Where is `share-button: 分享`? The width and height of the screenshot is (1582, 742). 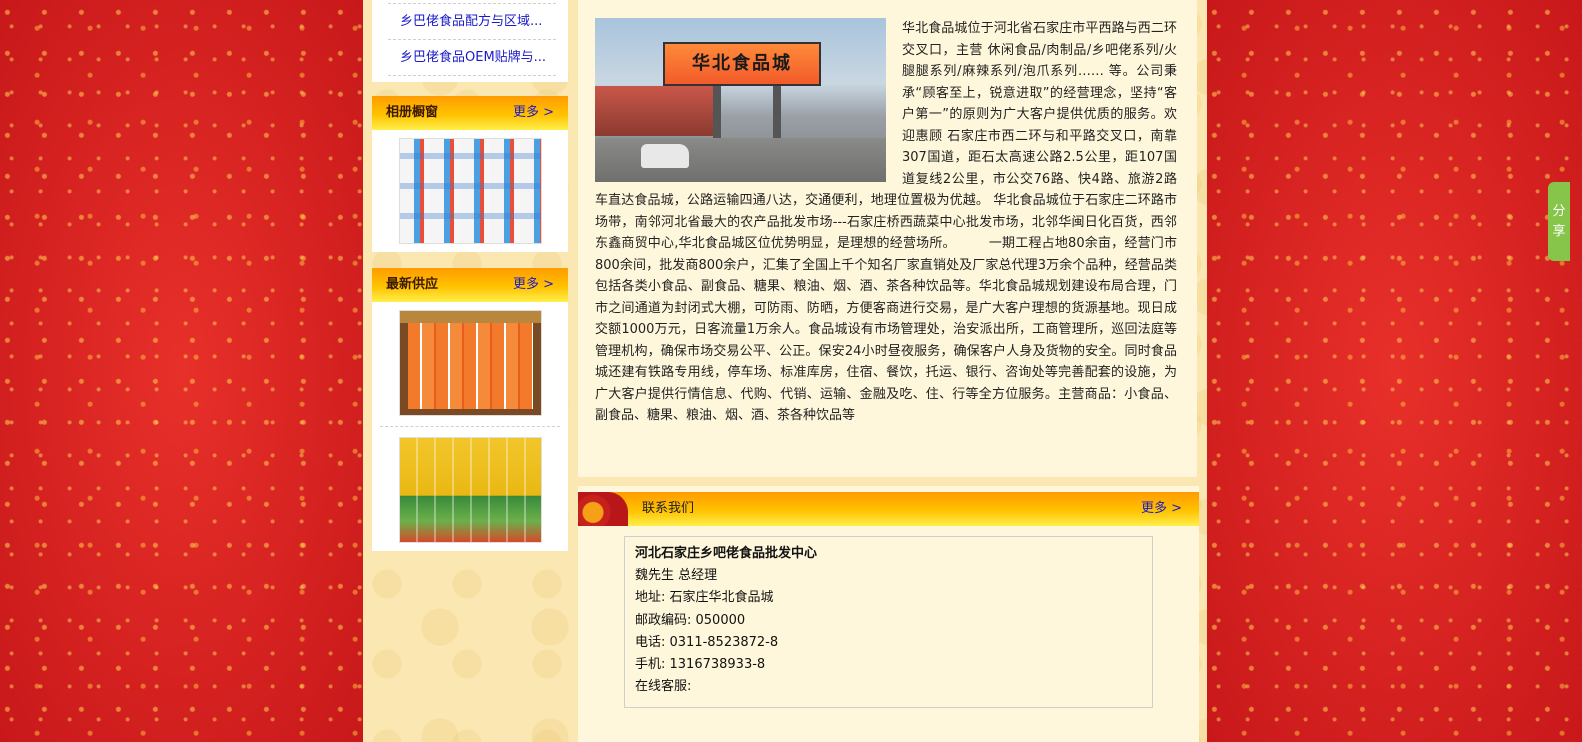 share-button: 分享 is located at coordinates (1559, 221).